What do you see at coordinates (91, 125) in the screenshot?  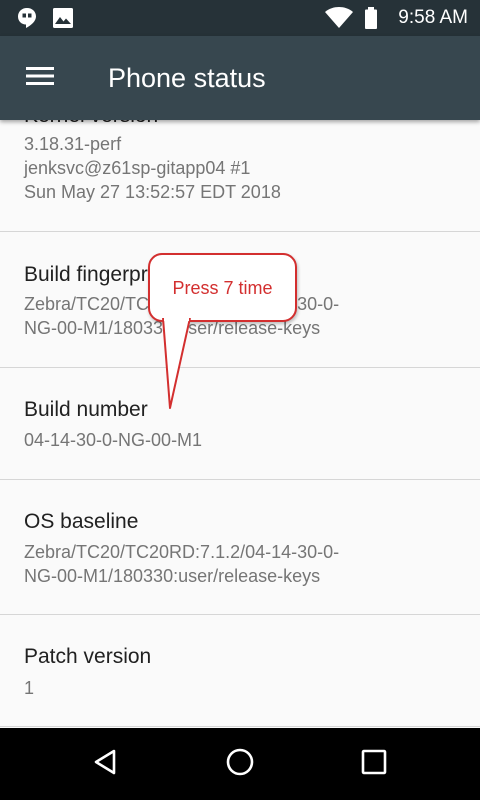 I see `item-label: Kernel version` at bounding box center [91, 125].